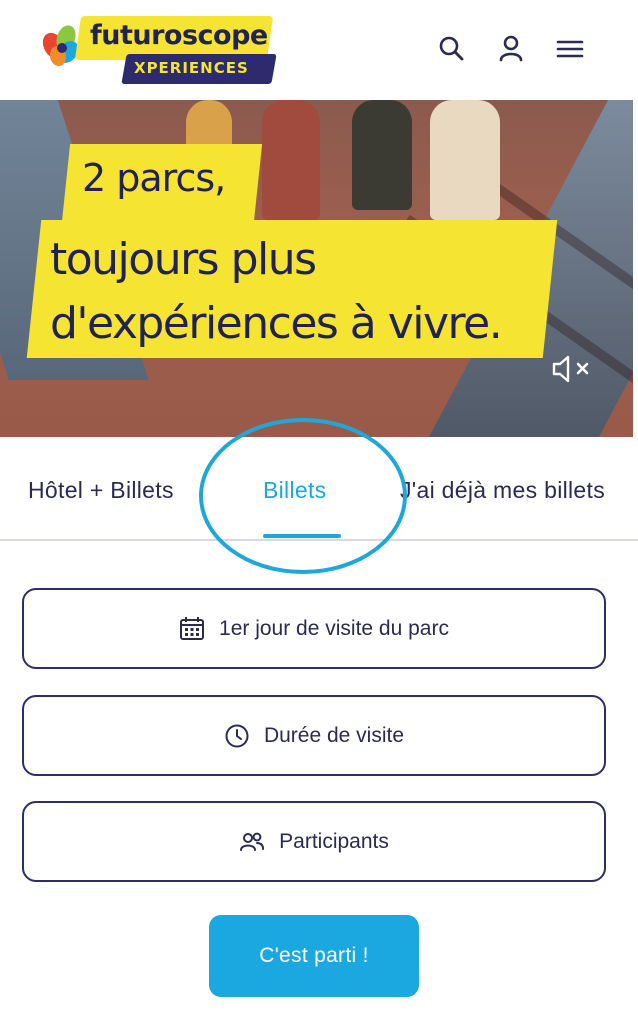 This screenshot has width=638, height=1024. What do you see at coordinates (192, 628) in the screenshot?
I see `calendar-icon` at bounding box center [192, 628].